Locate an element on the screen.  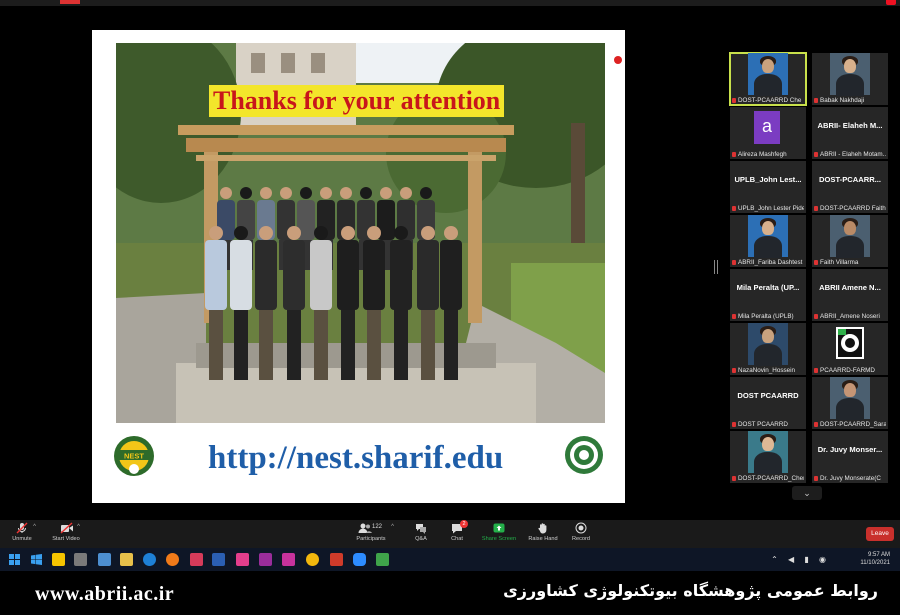
participant-name-label: NazaNovin_Hossein is located at coordinates (768, 370).